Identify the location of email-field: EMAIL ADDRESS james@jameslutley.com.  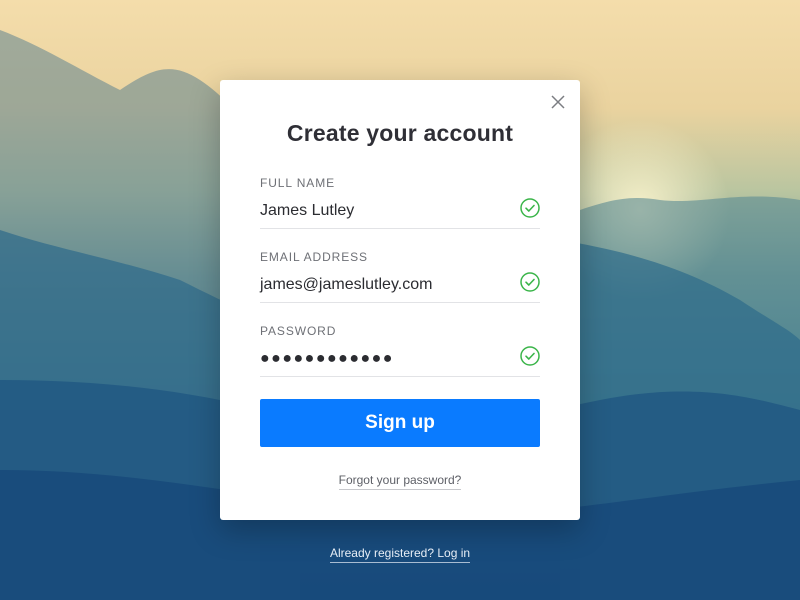
(400, 276).